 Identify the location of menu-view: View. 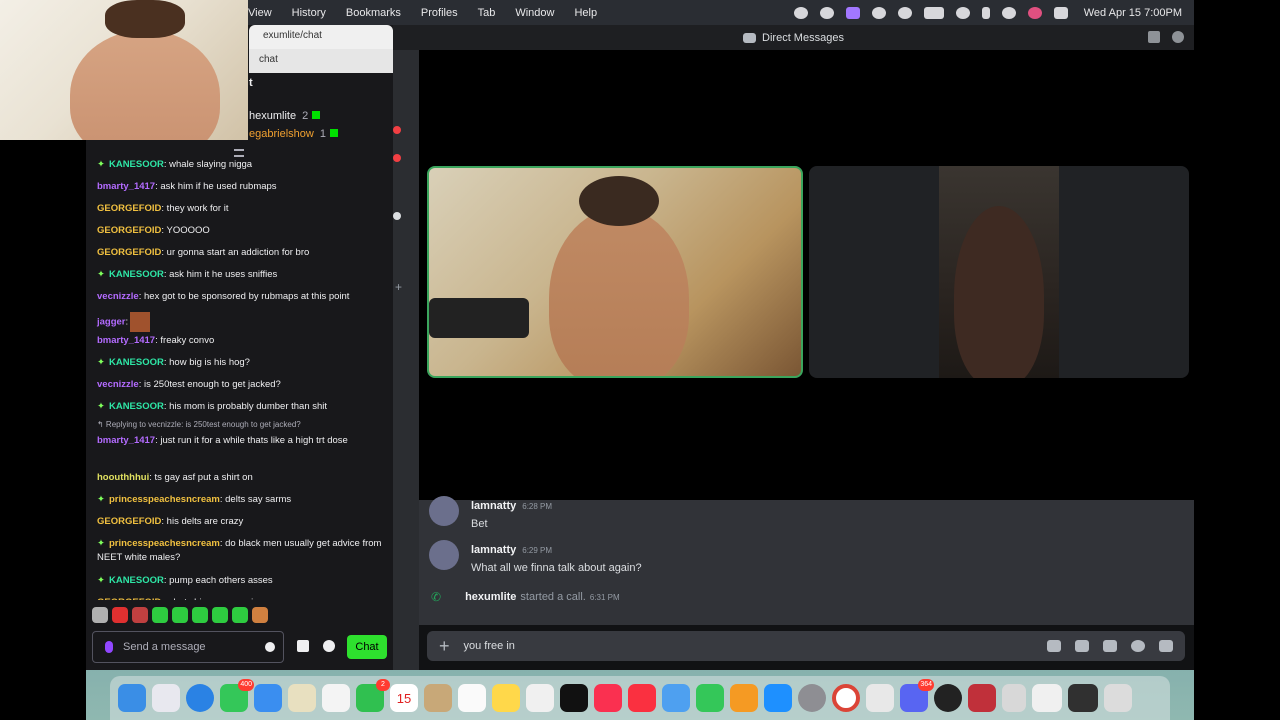
(260, 13).